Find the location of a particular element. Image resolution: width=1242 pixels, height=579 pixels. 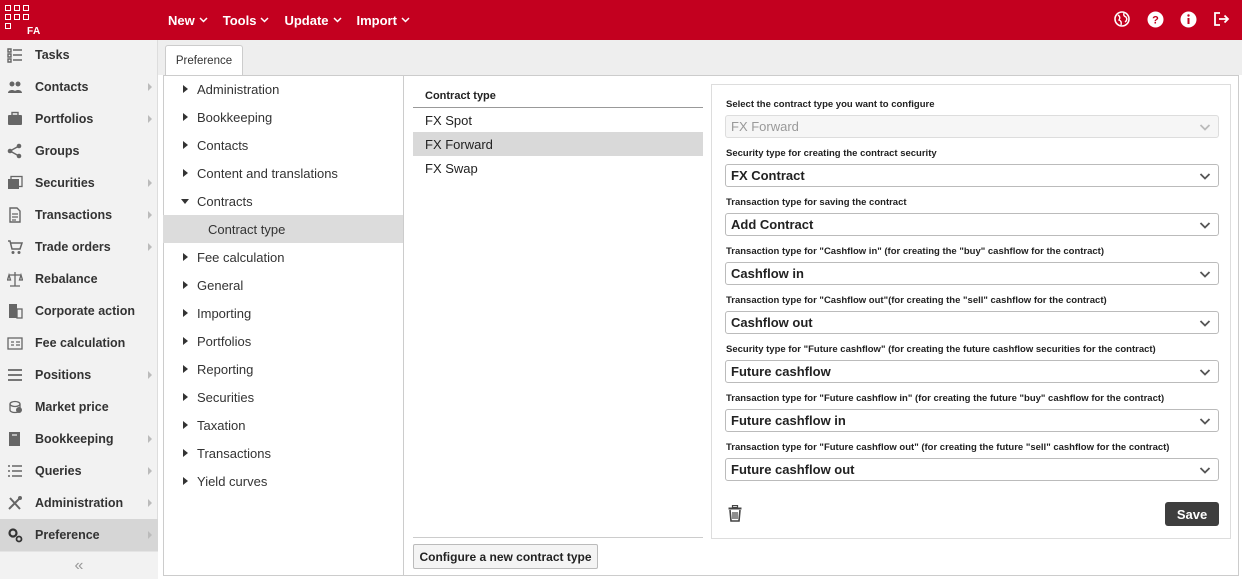

sidebar-item-tasks: Tasks is located at coordinates (79, 55).